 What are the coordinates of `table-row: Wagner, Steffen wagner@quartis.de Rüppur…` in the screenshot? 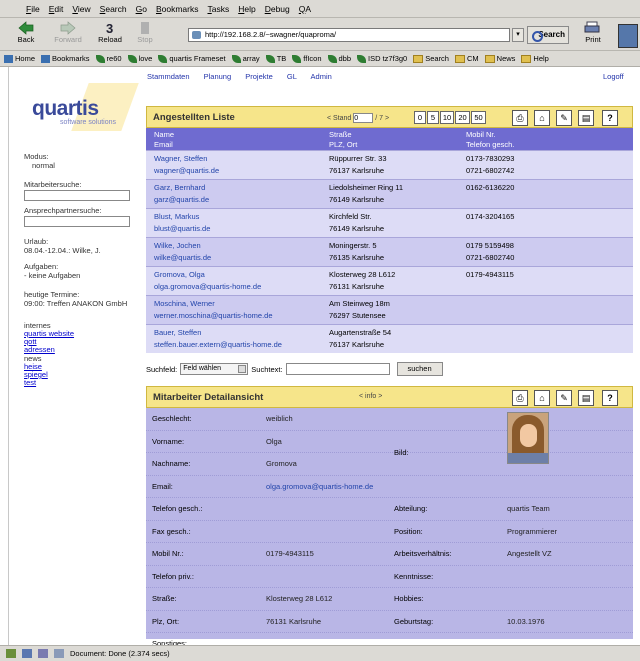 It's located at (389, 164).